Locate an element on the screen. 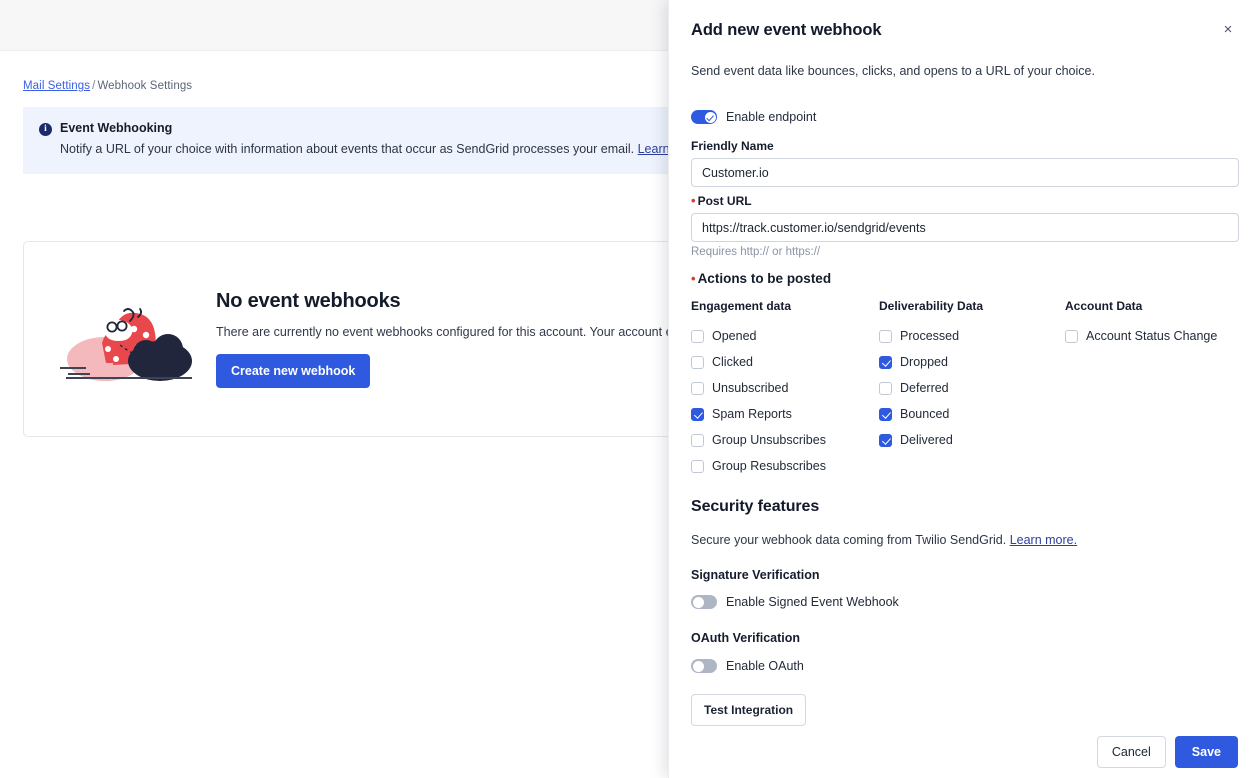  checkbox-label: Unsubscribed is located at coordinates (750, 388).